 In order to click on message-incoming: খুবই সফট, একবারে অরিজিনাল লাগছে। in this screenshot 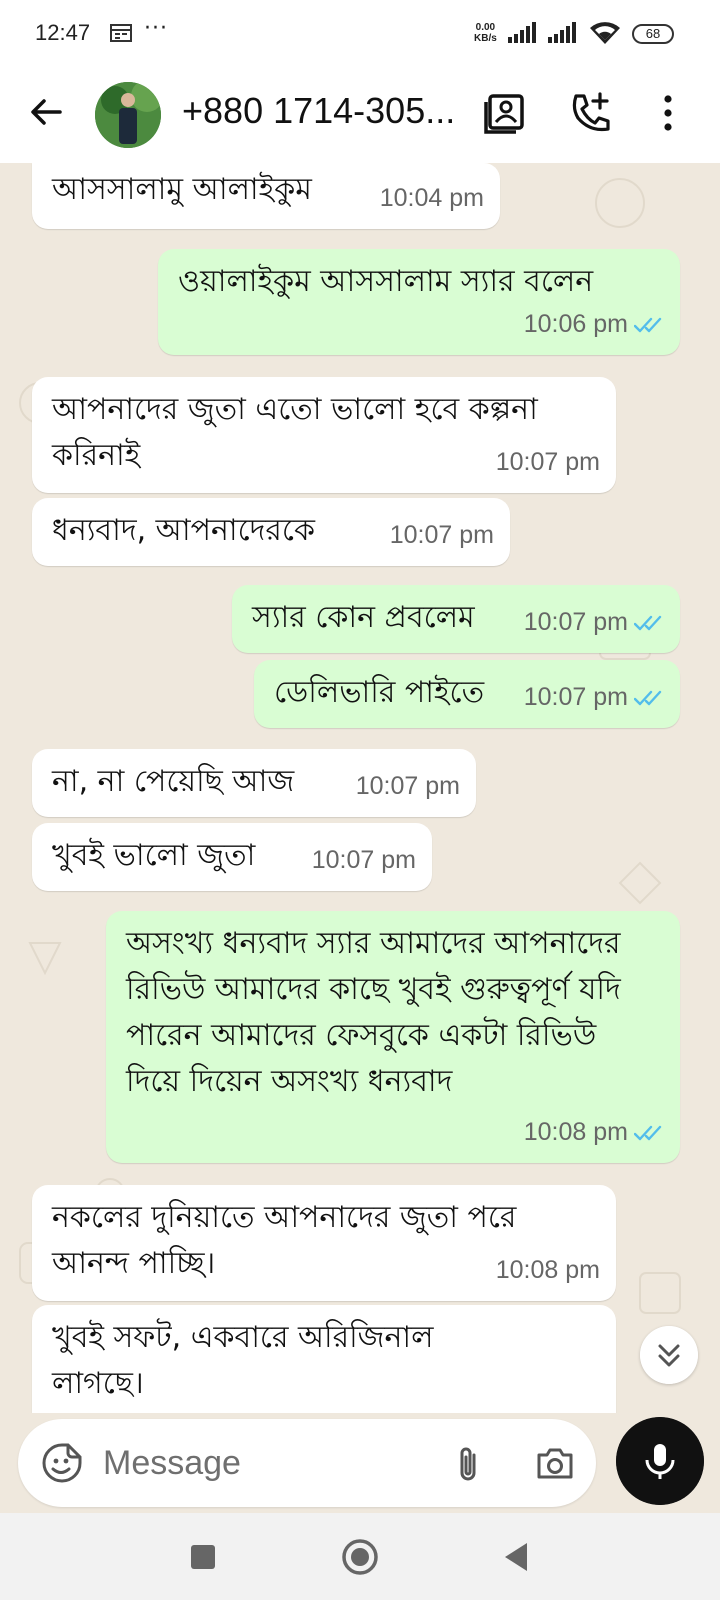, I will do `click(324, 1359)`.